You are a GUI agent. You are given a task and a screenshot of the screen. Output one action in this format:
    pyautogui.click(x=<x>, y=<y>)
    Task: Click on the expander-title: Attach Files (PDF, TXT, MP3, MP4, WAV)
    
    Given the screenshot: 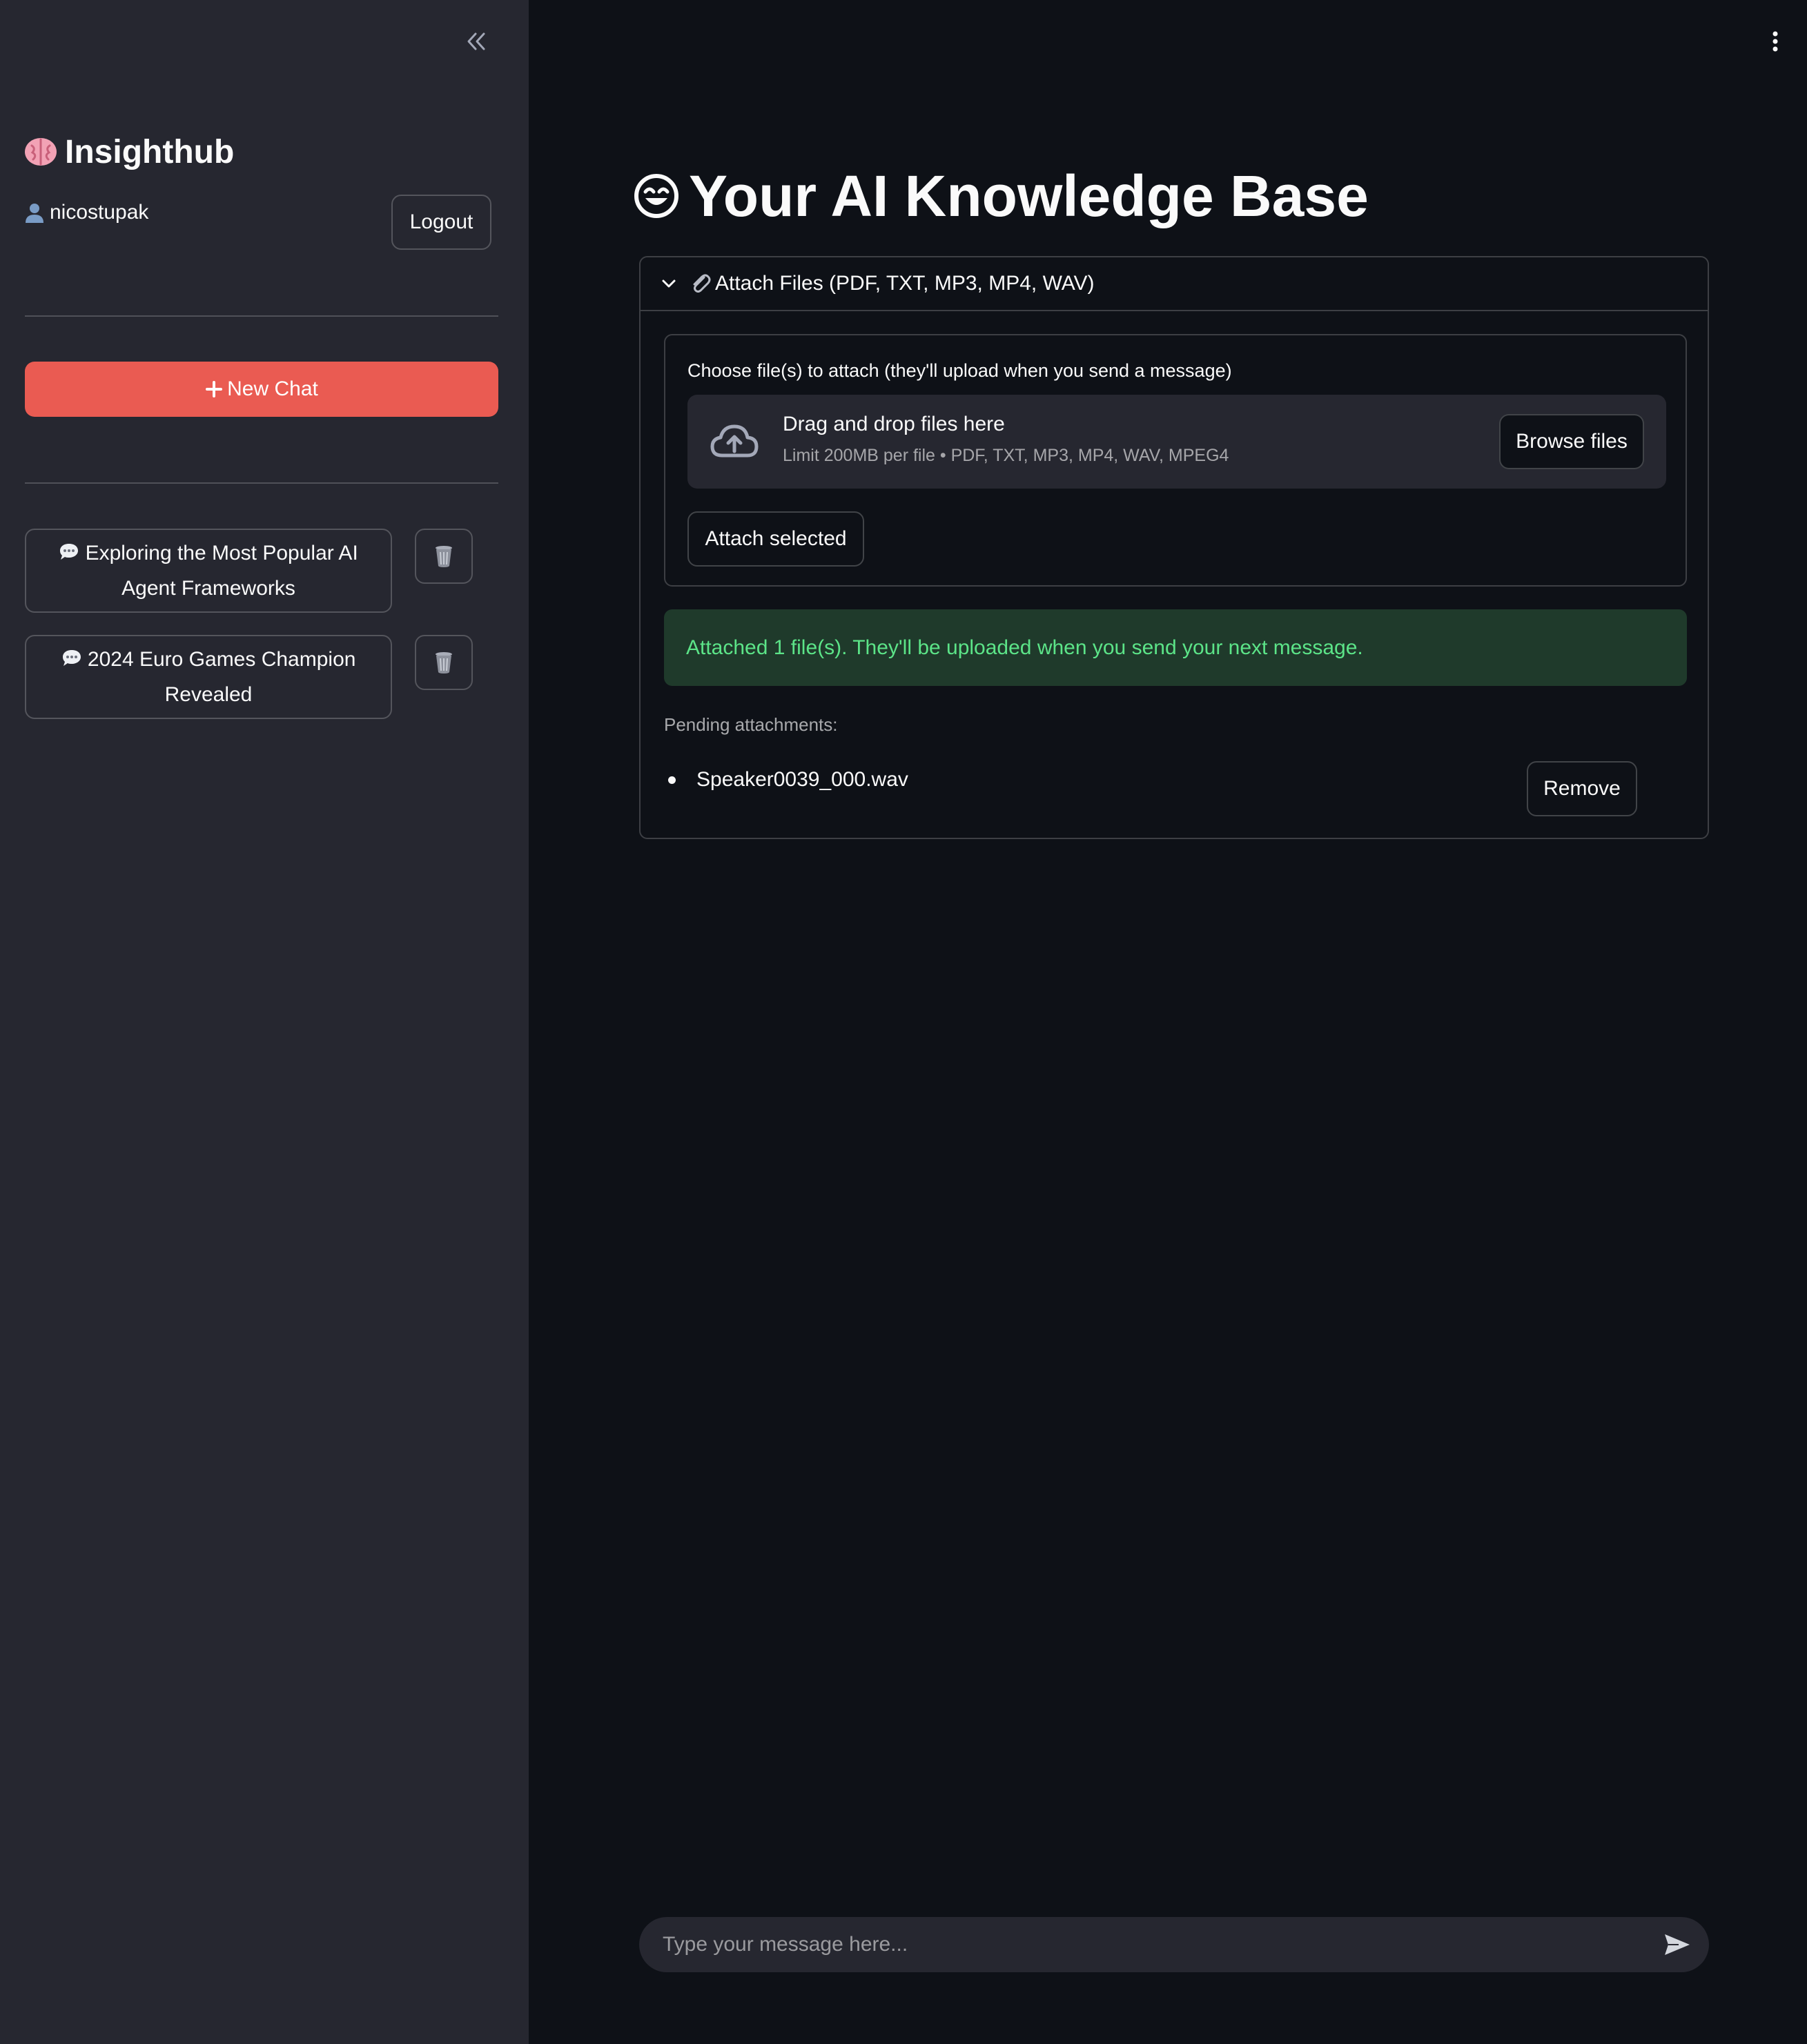 What is the action you would take?
    pyautogui.click(x=892, y=283)
    